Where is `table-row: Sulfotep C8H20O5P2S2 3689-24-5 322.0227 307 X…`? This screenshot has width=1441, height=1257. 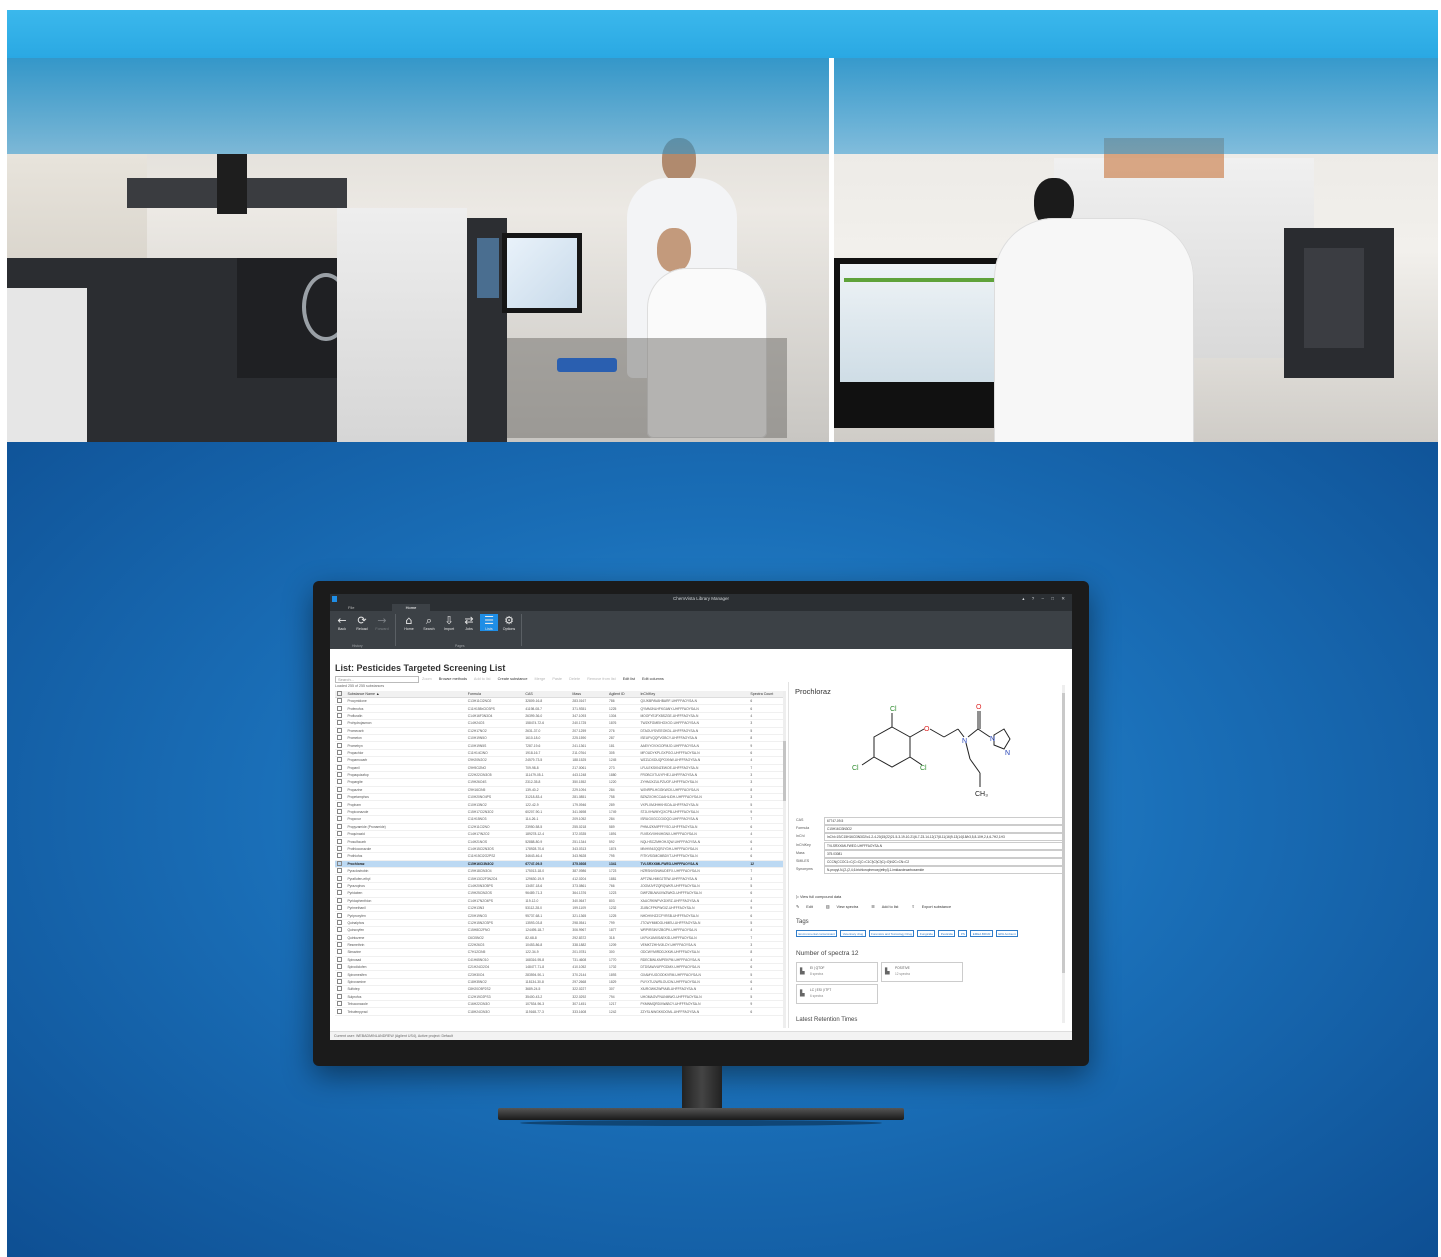 table-row: Sulfotep C8H20O5P2S2 3689-24-5 322.0227 307 X… is located at coordinates (560, 989).